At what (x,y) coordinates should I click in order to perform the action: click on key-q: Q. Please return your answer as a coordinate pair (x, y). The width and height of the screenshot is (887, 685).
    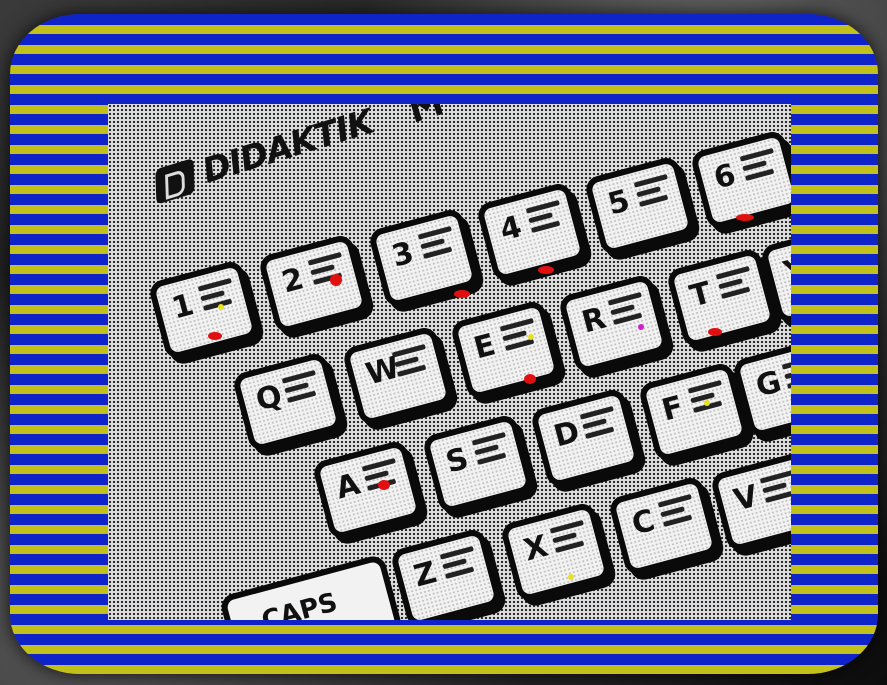
    Looking at the image, I should click on (288, 402).